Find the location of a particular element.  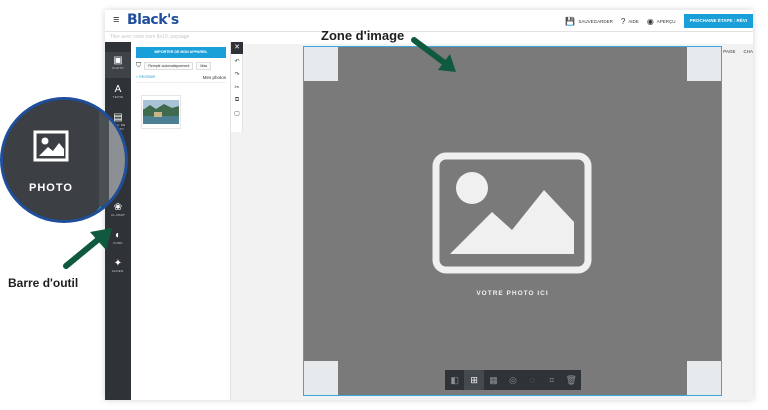

photo-tool-callout: PHOTO is located at coordinates (64, 160).